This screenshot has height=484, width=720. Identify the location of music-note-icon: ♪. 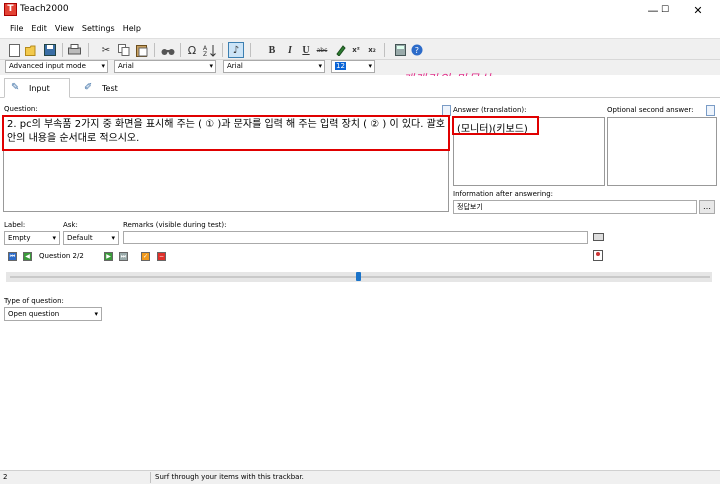
(236, 50).